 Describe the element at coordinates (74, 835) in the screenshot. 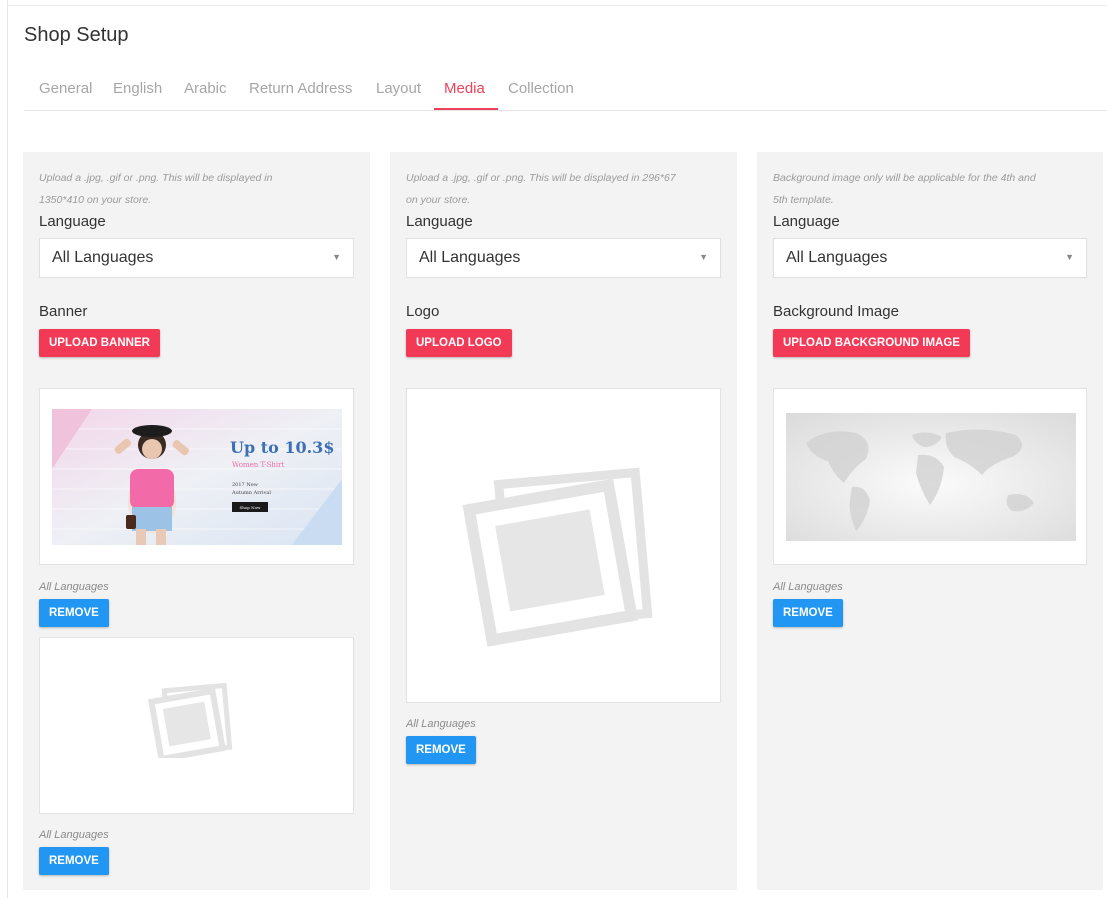

I see `banner-image-2-language: All Languages` at that location.